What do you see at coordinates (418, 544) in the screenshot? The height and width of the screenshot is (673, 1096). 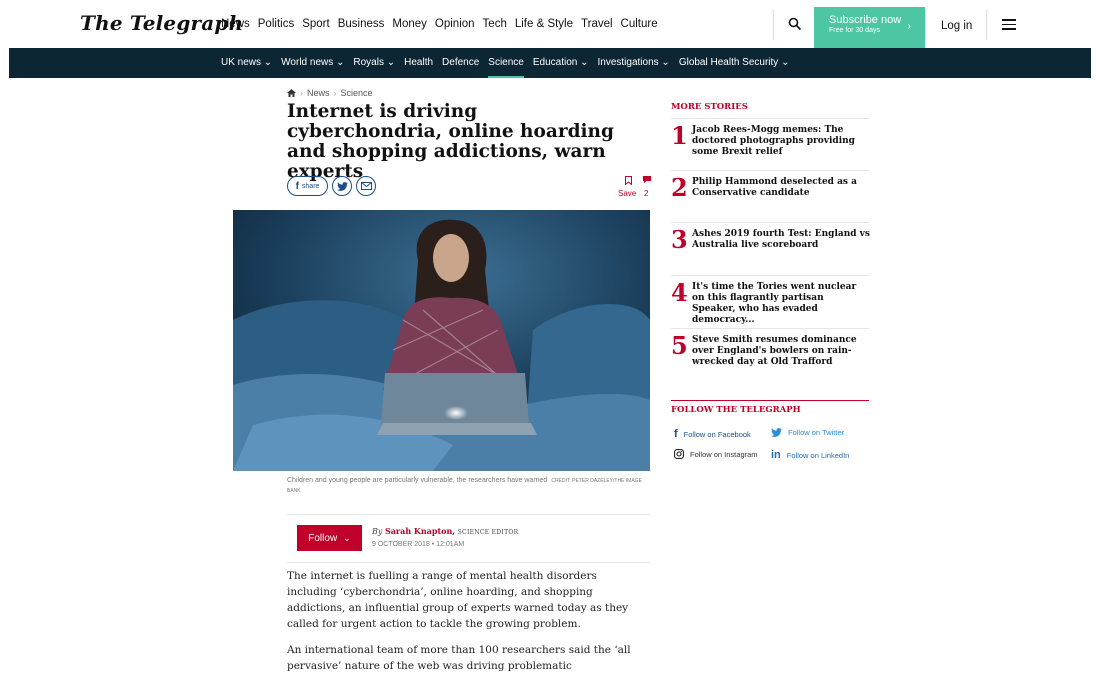 I see `publish-date: 9 OCTOBER 2018 • 12:01AM` at bounding box center [418, 544].